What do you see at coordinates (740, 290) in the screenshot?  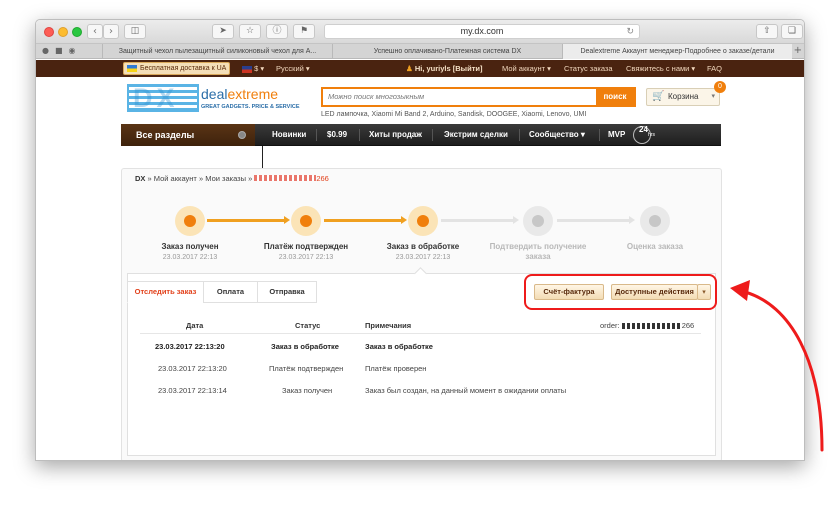 I see `arrow-head` at bounding box center [740, 290].